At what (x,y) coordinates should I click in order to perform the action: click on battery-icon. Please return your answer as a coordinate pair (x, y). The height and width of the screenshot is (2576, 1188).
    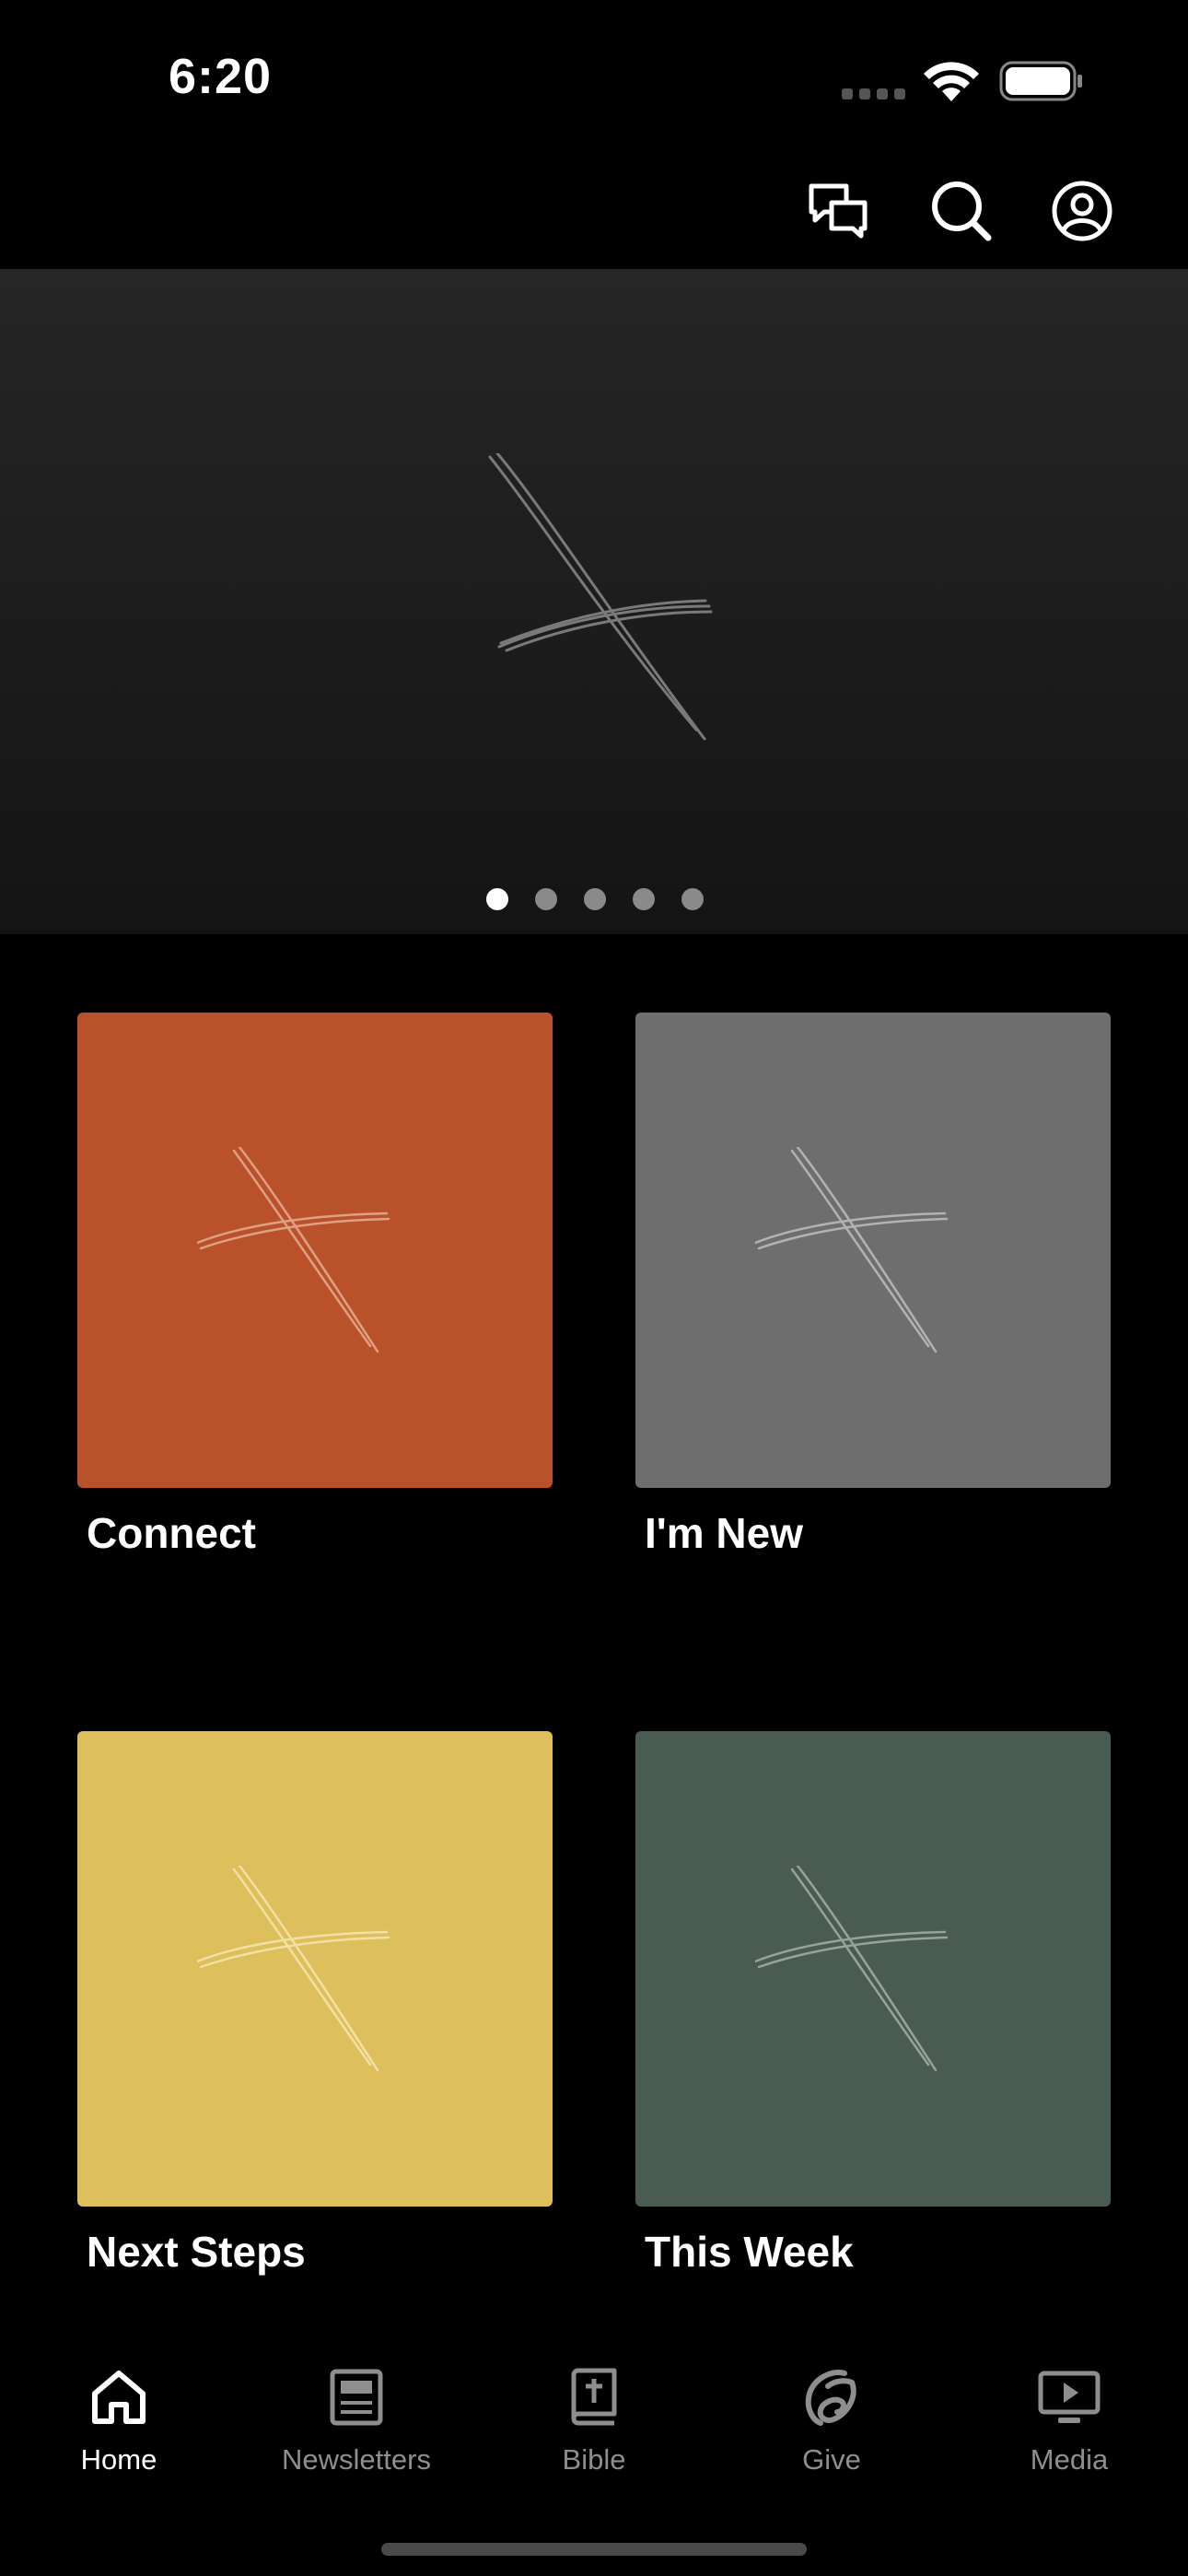
    Looking at the image, I should click on (1040, 81).